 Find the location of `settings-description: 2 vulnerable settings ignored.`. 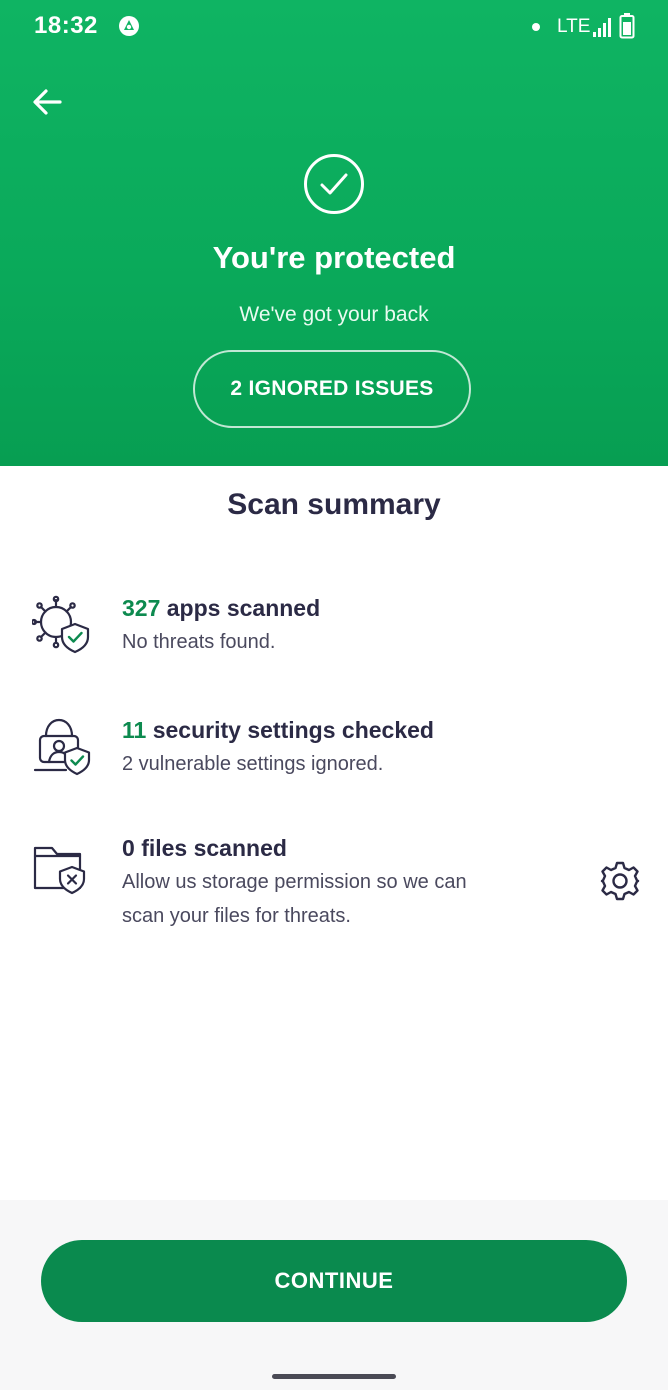

settings-description: 2 vulnerable settings ignored. is located at coordinates (253, 764).